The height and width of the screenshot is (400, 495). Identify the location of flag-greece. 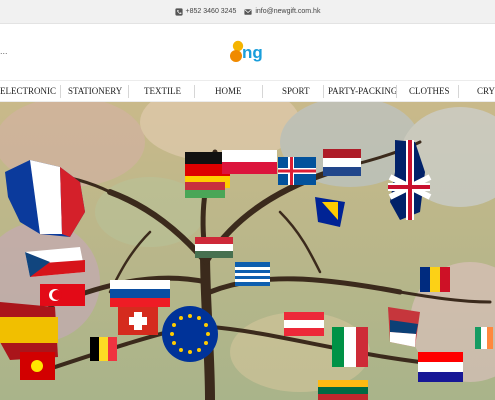
(252, 274).